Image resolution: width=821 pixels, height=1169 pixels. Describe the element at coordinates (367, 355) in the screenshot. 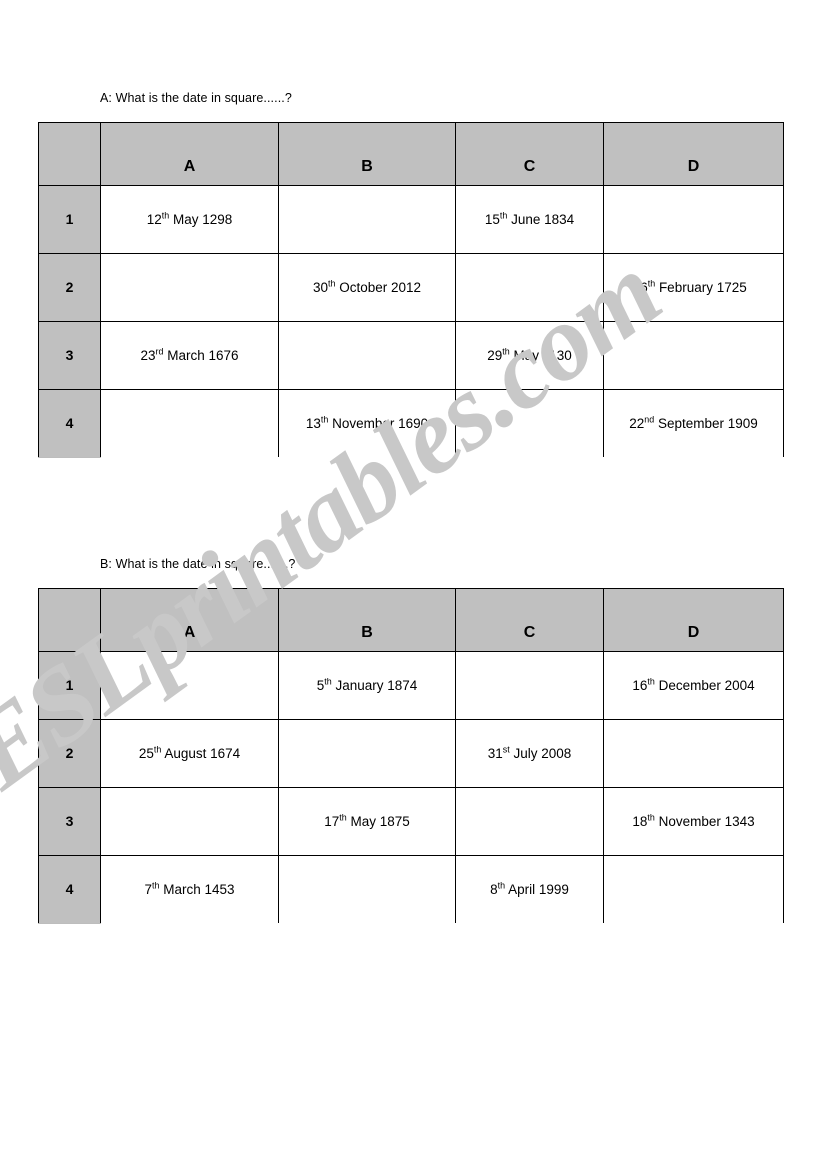

I see `cell-b3` at that location.